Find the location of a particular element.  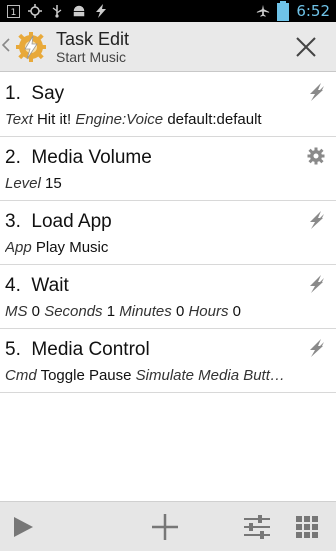

close-icon is located at coordinates (306, 47).